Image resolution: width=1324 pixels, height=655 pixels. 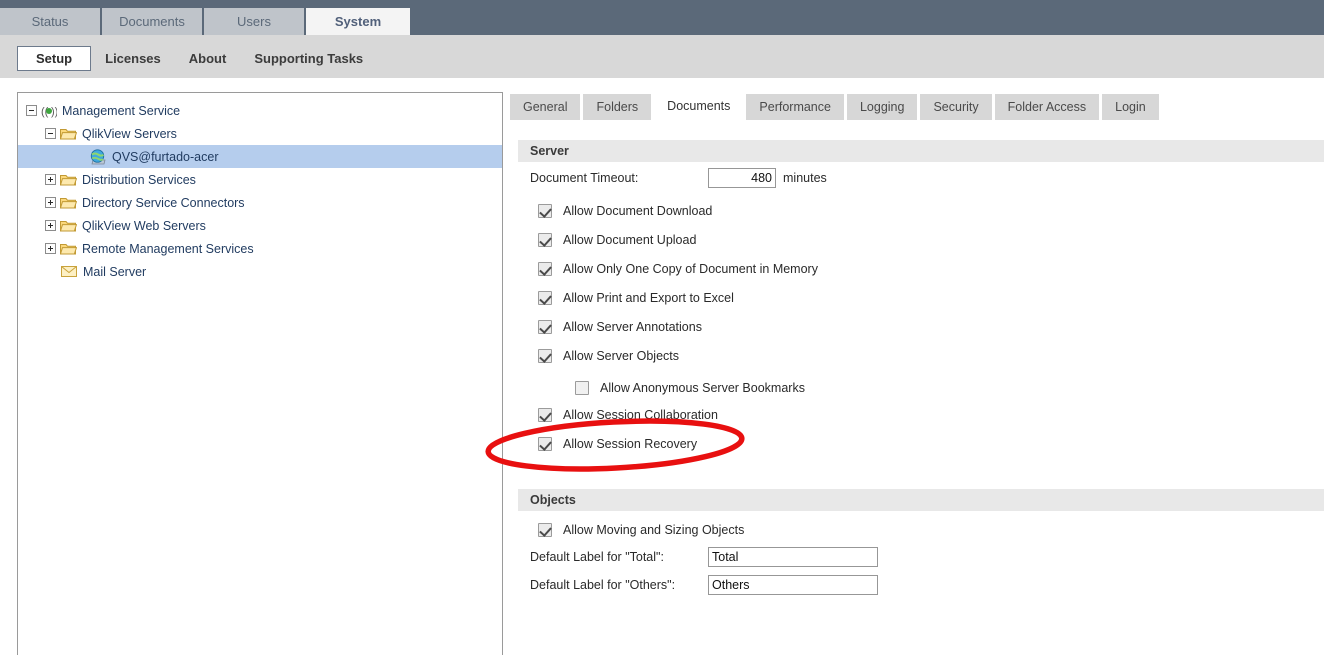 I want to click on content-tab-logging-label: Logging, so click(x=882, y=107).